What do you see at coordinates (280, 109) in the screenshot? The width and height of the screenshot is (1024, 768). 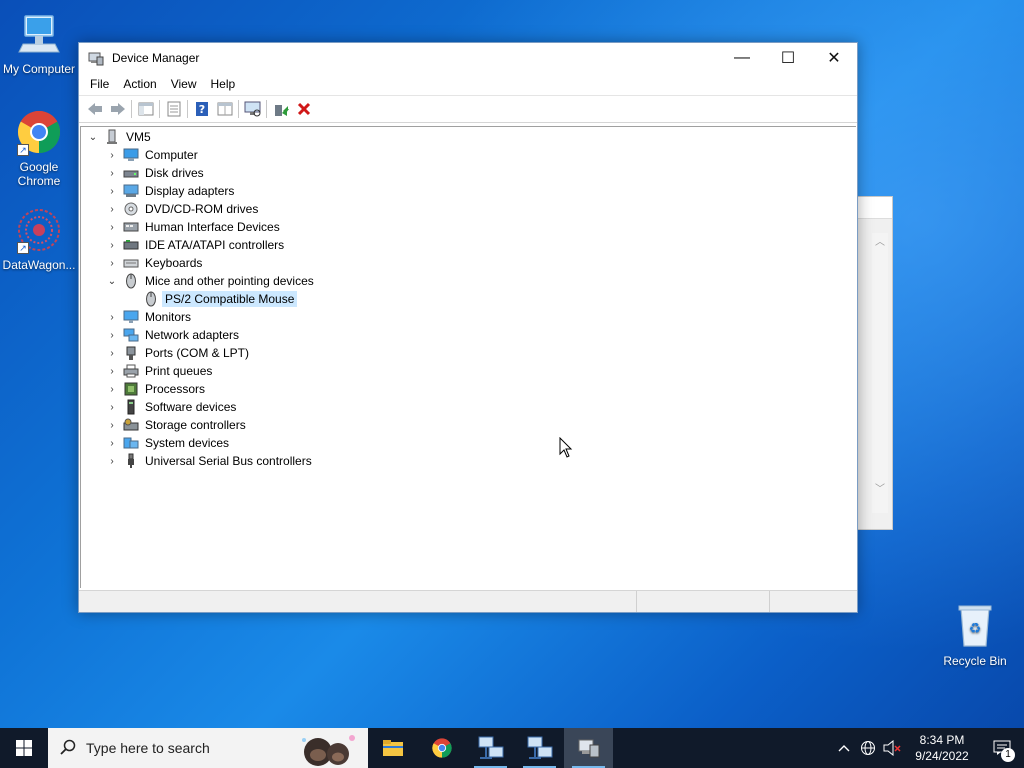 I see `update-driver-icon` at bounding box center [280, 109].